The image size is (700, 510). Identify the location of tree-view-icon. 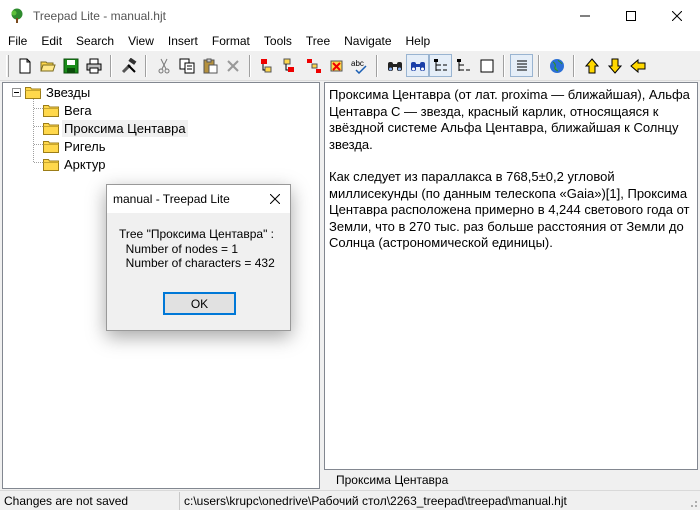
(440, 64).